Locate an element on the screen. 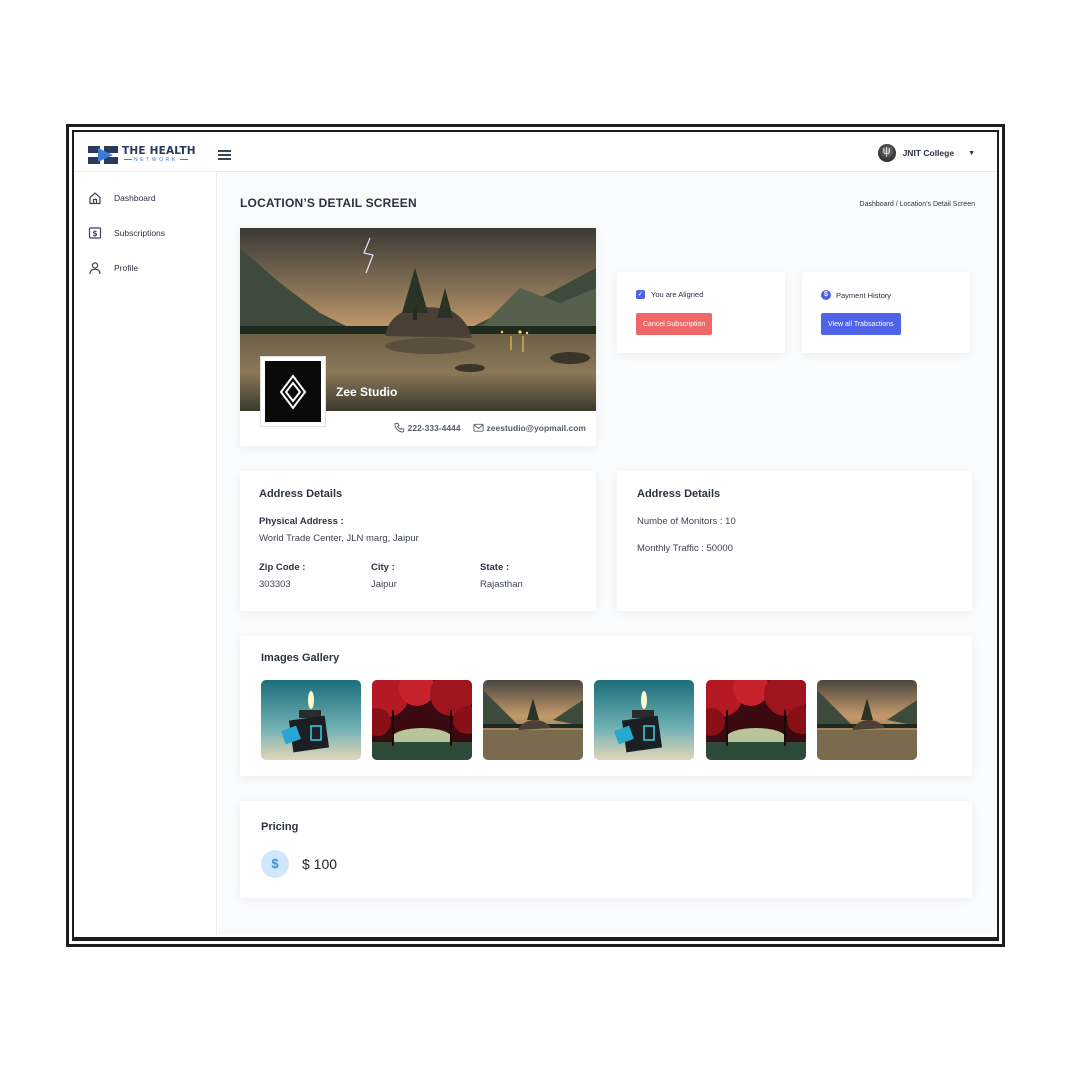  studio-name: Zee Studio is located at coordinates (367, 392).